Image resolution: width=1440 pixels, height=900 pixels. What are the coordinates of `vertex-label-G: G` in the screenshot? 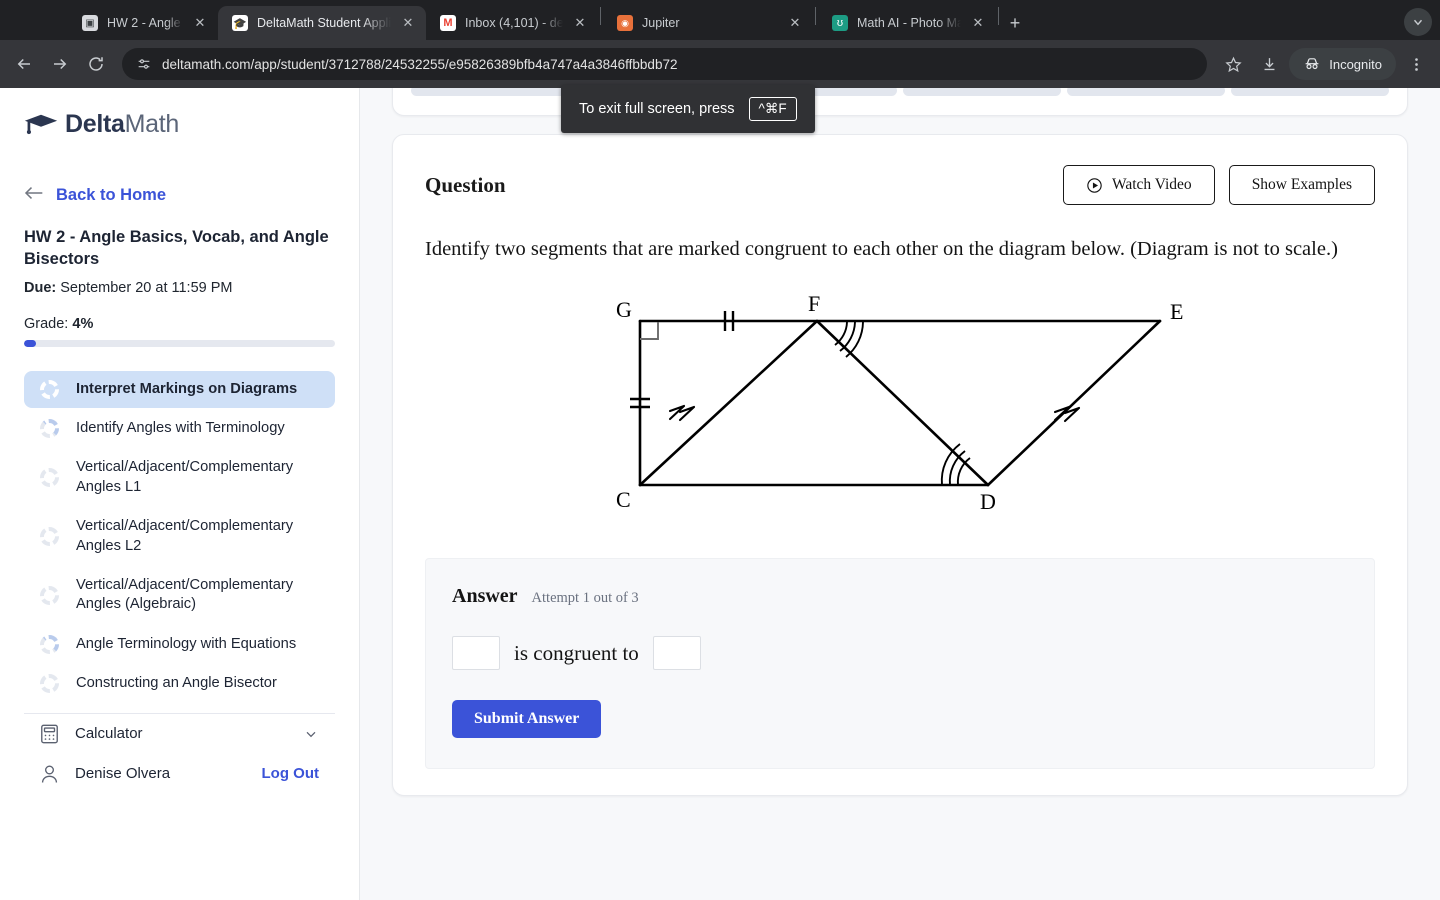 It's located at (624, 309).